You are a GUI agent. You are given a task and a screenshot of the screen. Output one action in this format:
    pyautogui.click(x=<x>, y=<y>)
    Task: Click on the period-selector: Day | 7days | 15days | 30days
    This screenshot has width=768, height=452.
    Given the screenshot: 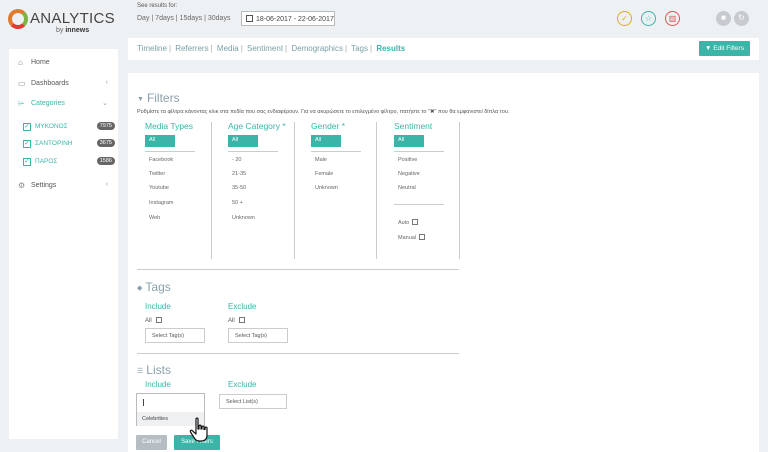 What is the action you would take?
    pyautogui.click(x=184, y=18)
    